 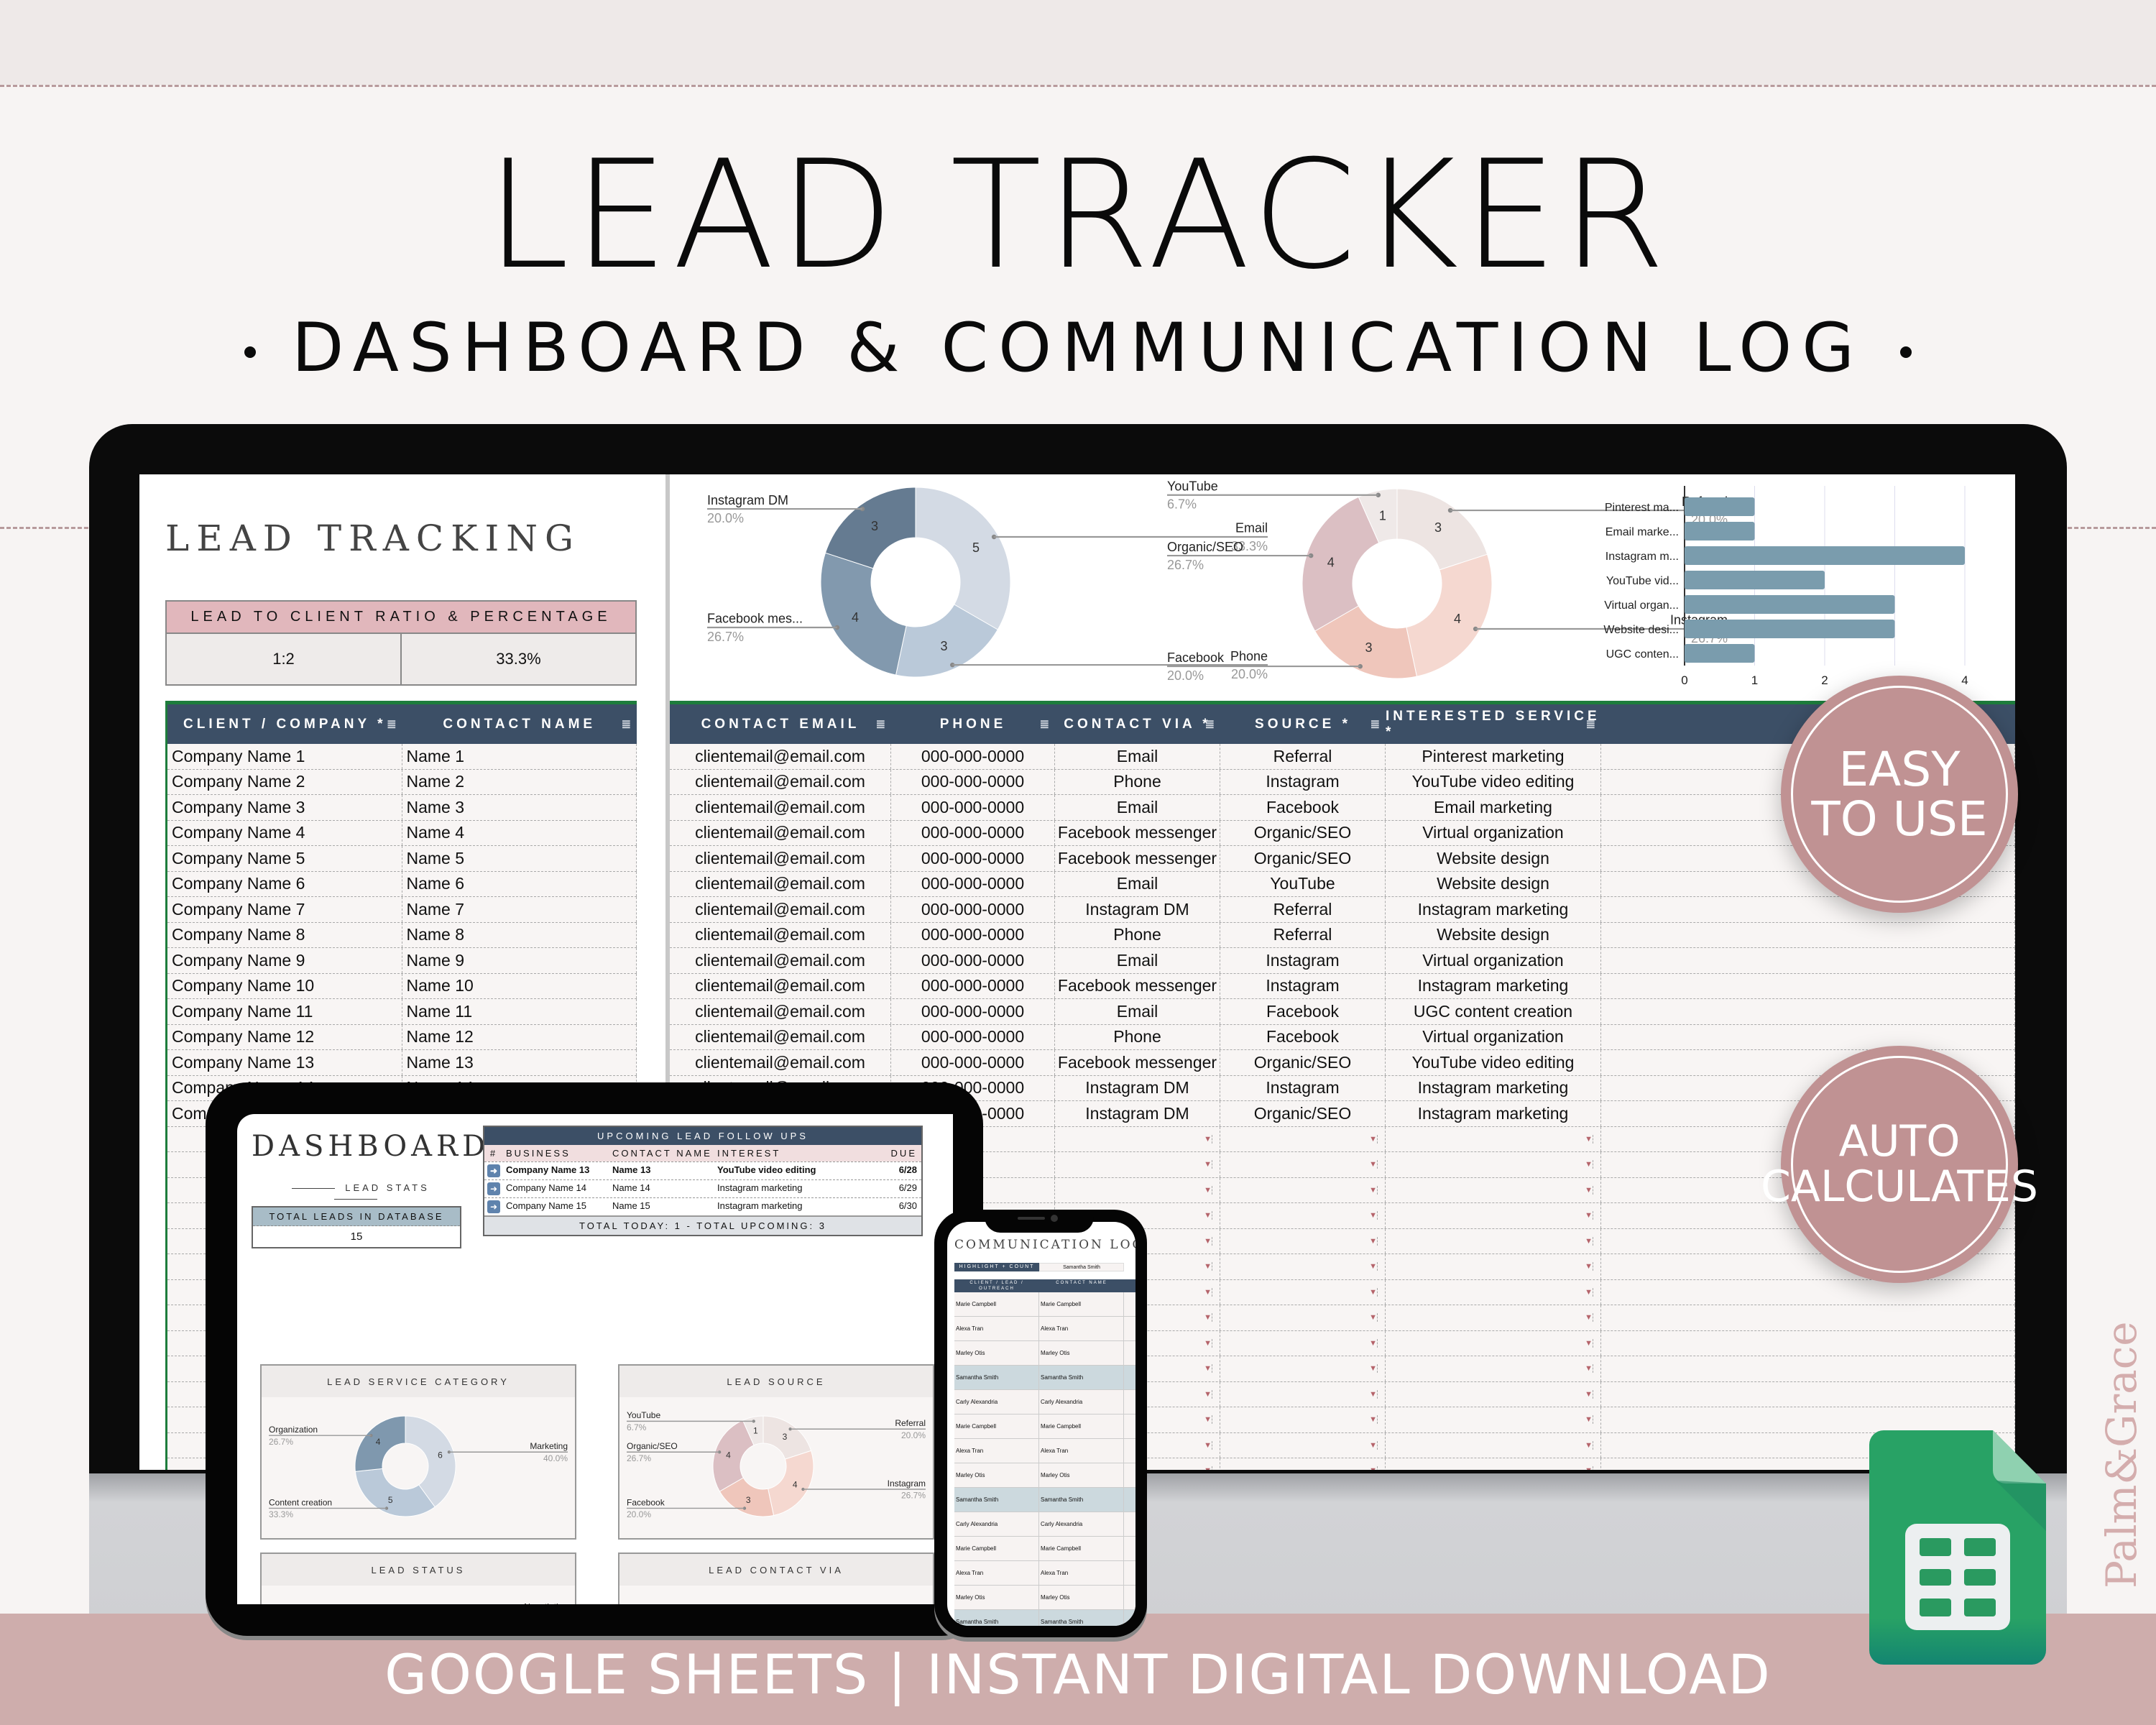 I want to click on column-header: SOURCE * ≣, so click(x=1303, y=724).